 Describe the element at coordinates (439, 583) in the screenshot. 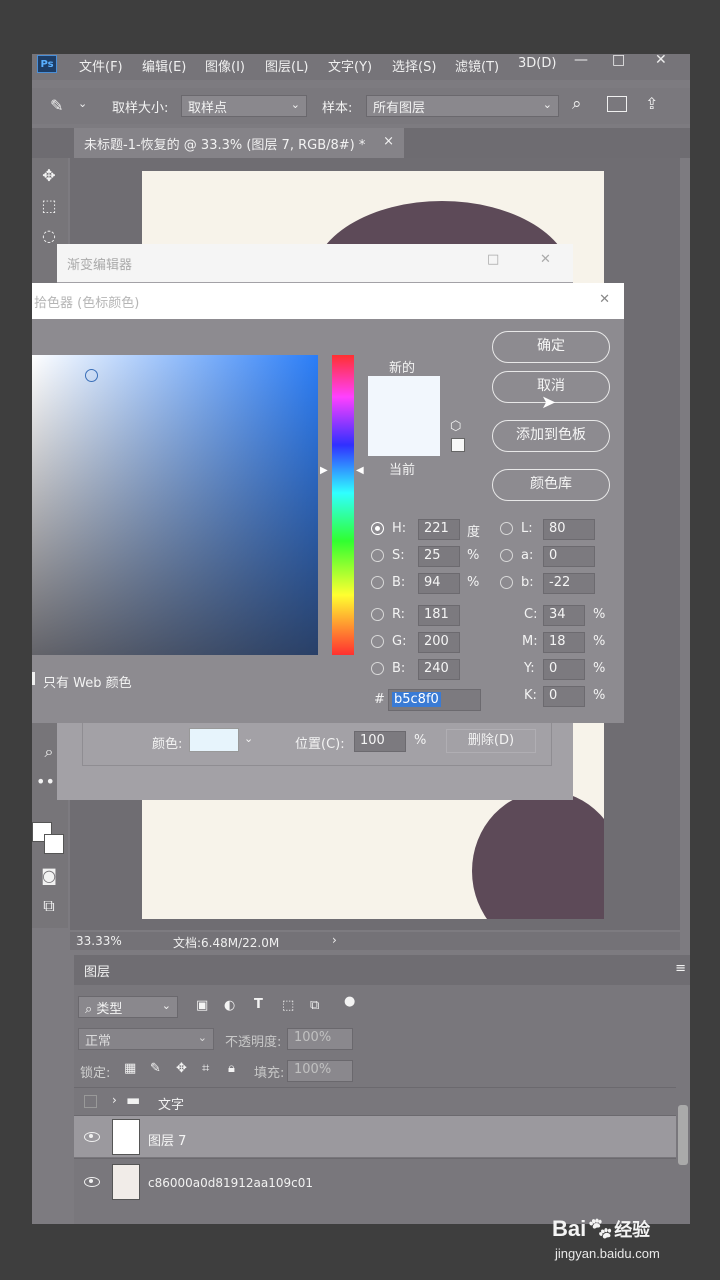

I see `brightness-input: 94` at that location.